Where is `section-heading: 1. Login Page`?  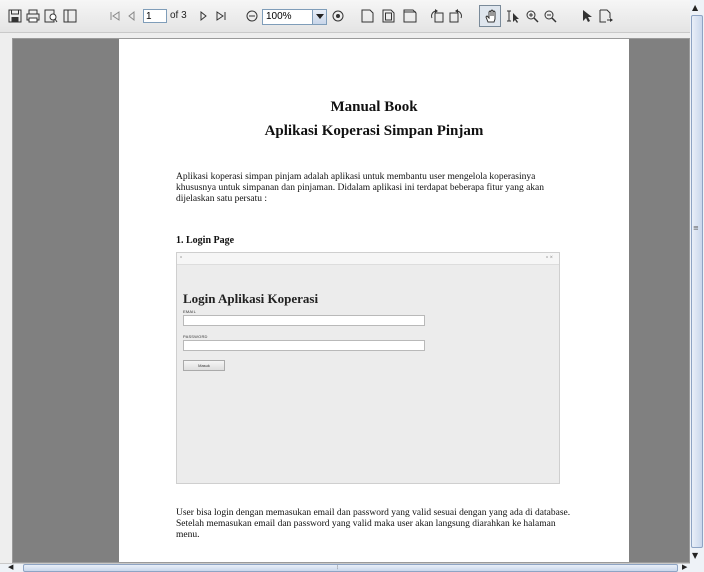 section-heading: 1. Login Page is located at coordinates (205, 240).